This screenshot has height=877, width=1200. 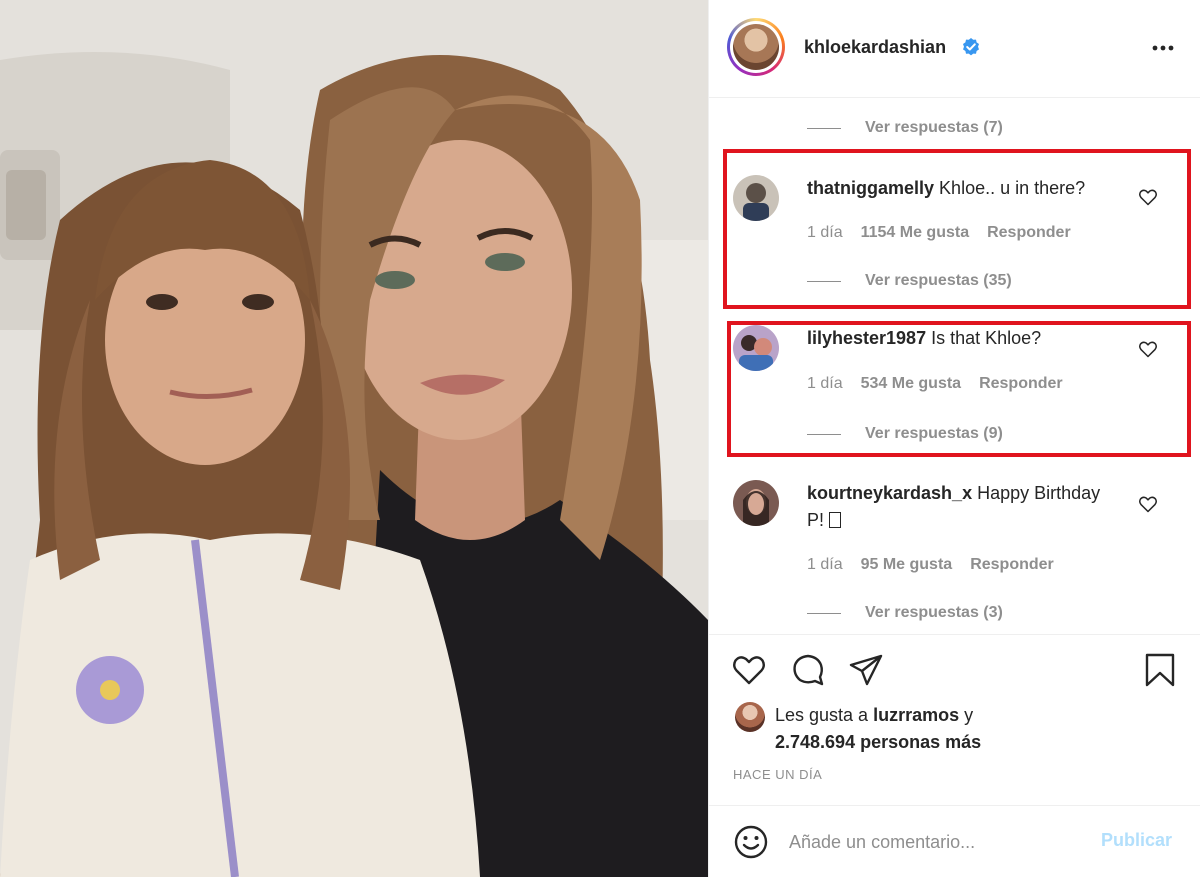 What do you see at coordinates (1163, 48) in the screenshot?
I see `more-options-icon` at bounding box center [1163, 48].